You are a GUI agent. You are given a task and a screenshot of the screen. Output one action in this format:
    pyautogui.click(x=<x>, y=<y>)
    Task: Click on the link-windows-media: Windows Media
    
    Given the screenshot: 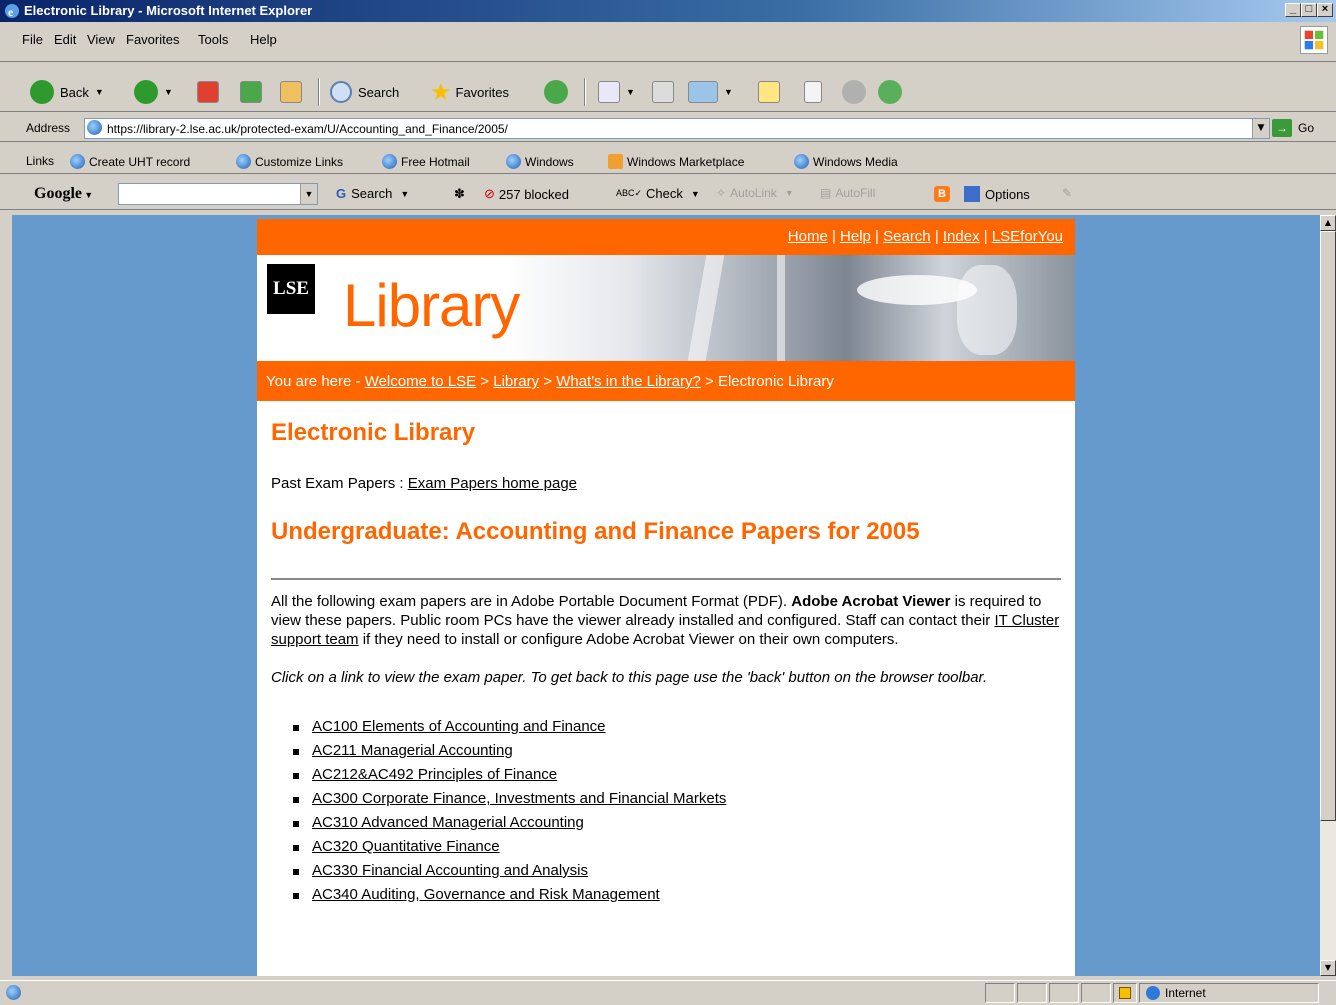 What is the action you would take?
    pyautogui.click(x=846, y=161)
    